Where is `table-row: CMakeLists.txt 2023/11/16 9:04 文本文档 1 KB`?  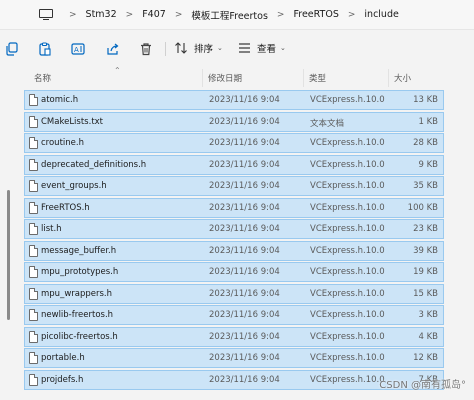 table-row: CMakeLists.txt 2023/11/16 9:04 文本文档 1 KB is located at coordinates (234, 121).